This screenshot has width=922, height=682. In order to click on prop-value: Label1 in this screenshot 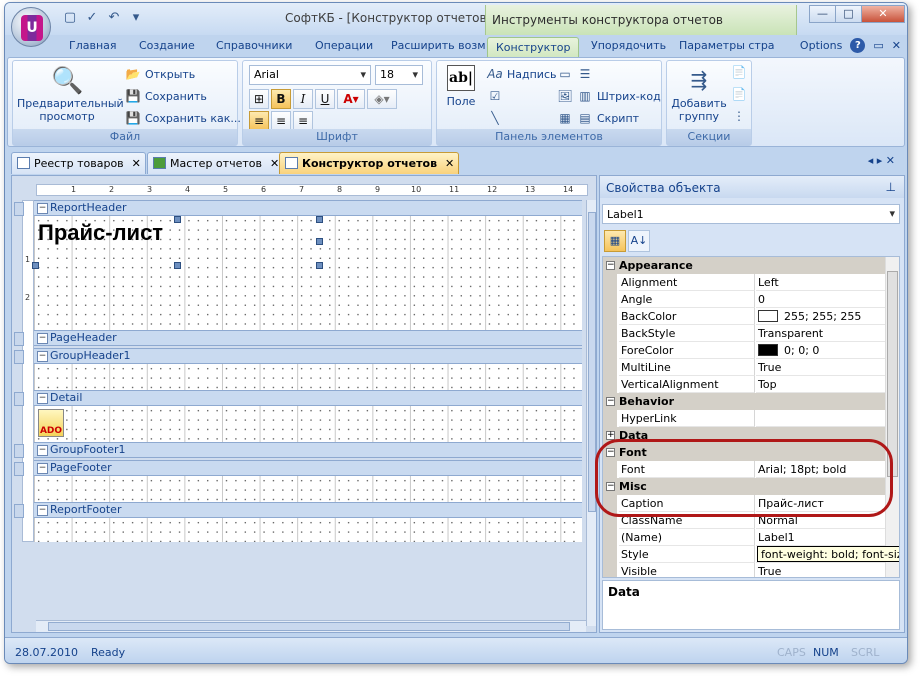, I will do `click(821, 537)`.